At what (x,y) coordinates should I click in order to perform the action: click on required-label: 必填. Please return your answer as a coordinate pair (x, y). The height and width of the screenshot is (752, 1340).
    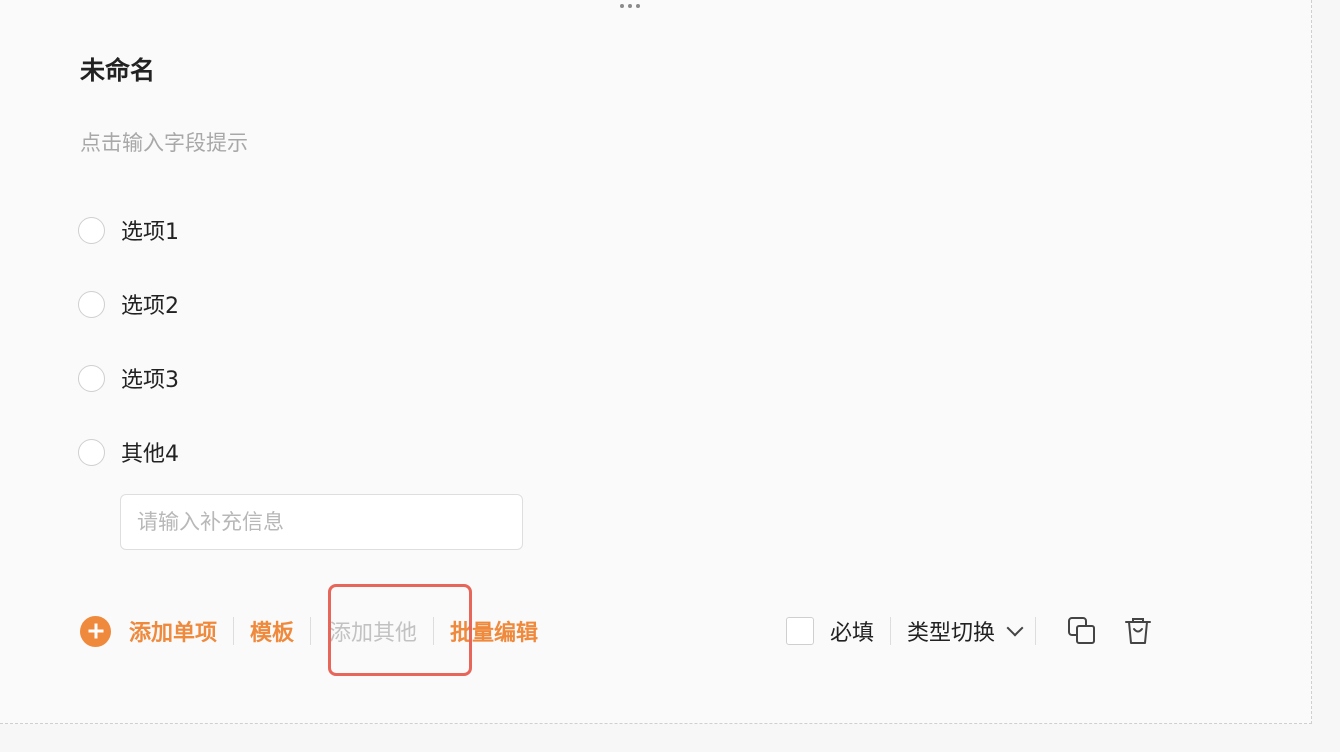
    Looking at the image, I should click on (852, 631).